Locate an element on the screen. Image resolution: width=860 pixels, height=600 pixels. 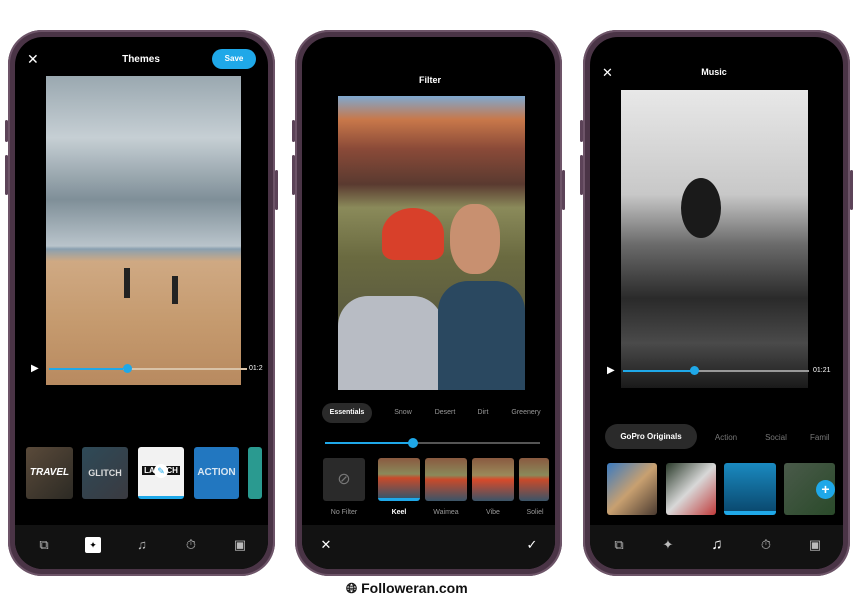
filter-keel is located at coordinates (399, 479).